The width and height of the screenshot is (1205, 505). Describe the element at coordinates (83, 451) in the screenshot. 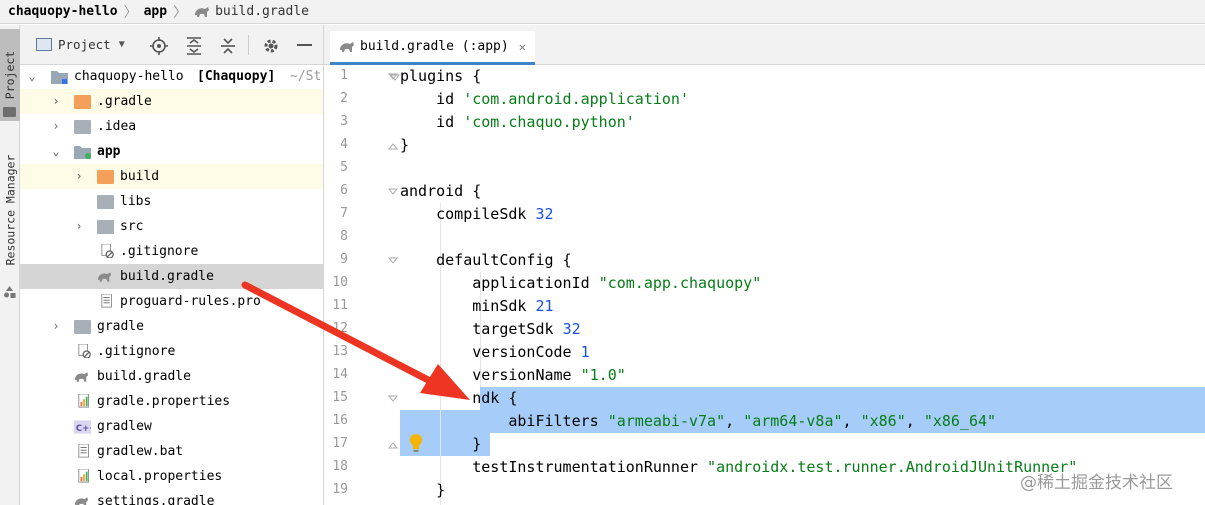

I see `text-file-icon` at that location.